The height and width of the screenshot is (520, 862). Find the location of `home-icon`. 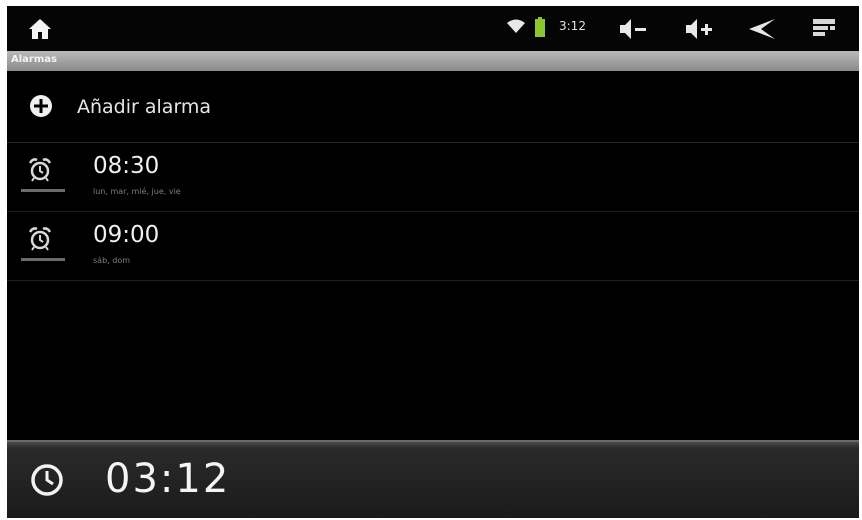

home-icon is located at coordinates (40, 29).